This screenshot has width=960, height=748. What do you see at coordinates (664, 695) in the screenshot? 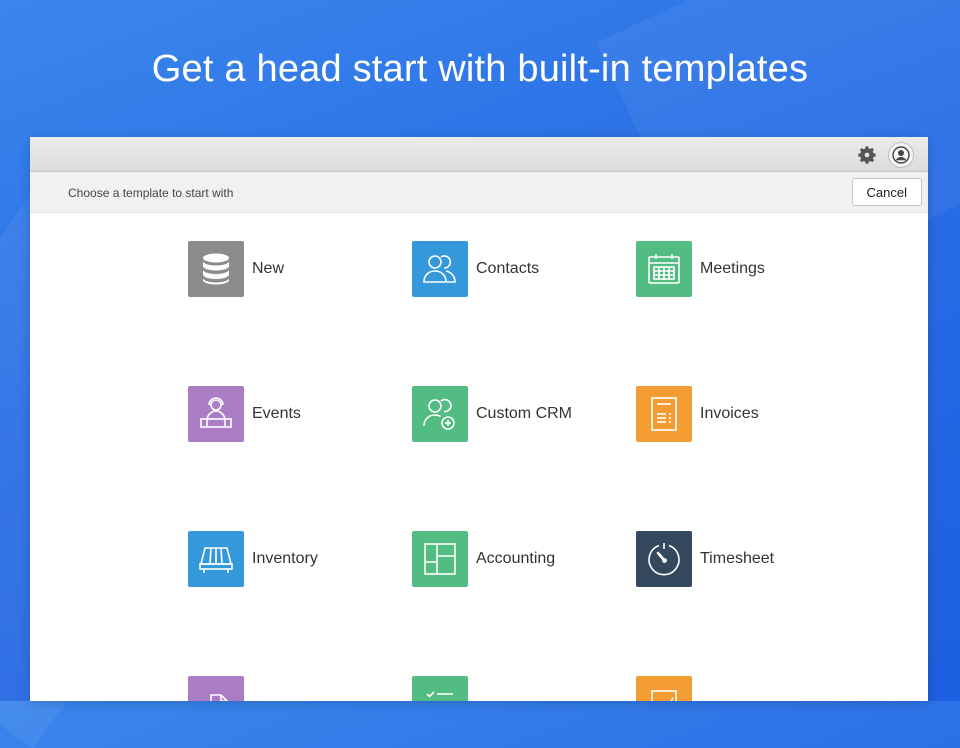
I see `chart-icon` at bounding box center [664, 695].